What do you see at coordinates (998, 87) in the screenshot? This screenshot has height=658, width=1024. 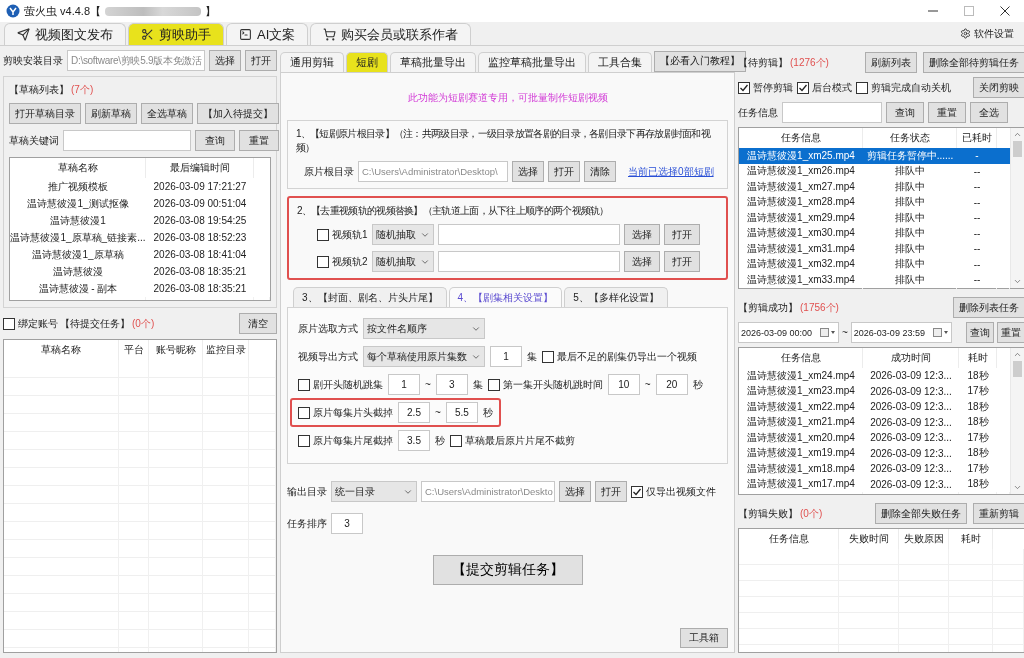 I see `close-editor-button: 关闭剪映` at bounding box center [998, 87].